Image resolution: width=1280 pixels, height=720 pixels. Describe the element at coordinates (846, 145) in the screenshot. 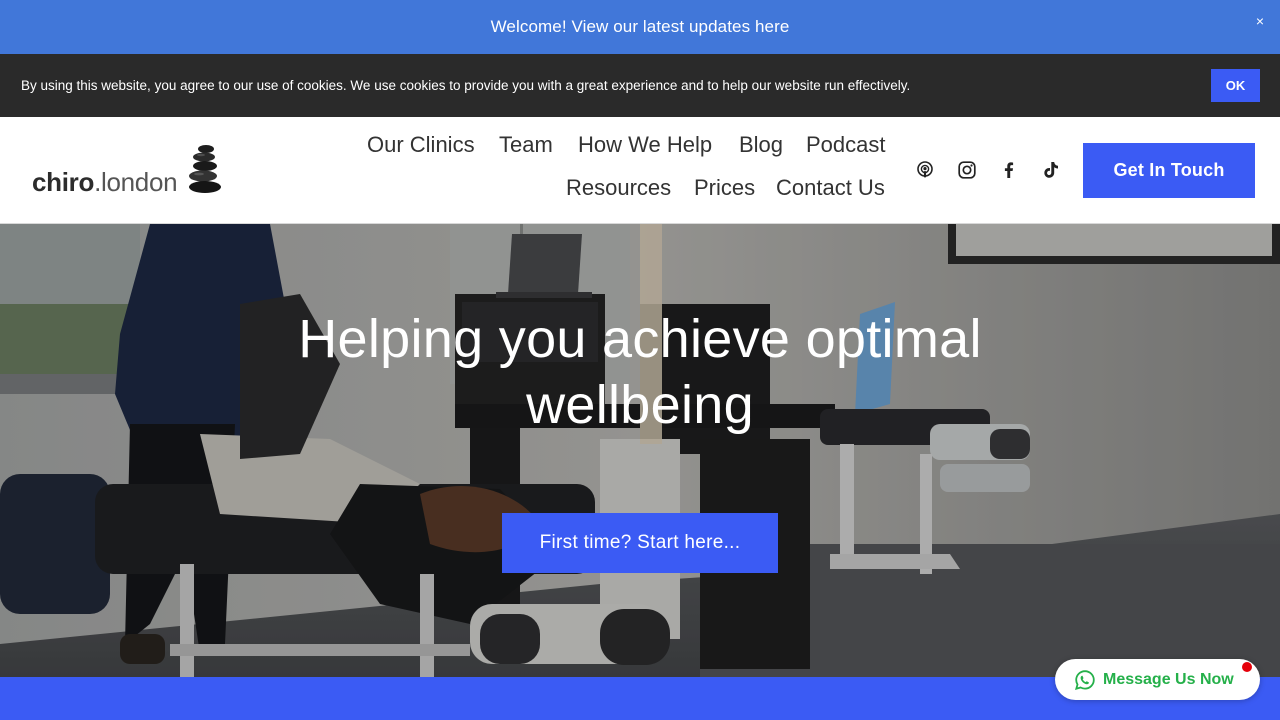

I see `nav-podcast: Podcast` at that location.